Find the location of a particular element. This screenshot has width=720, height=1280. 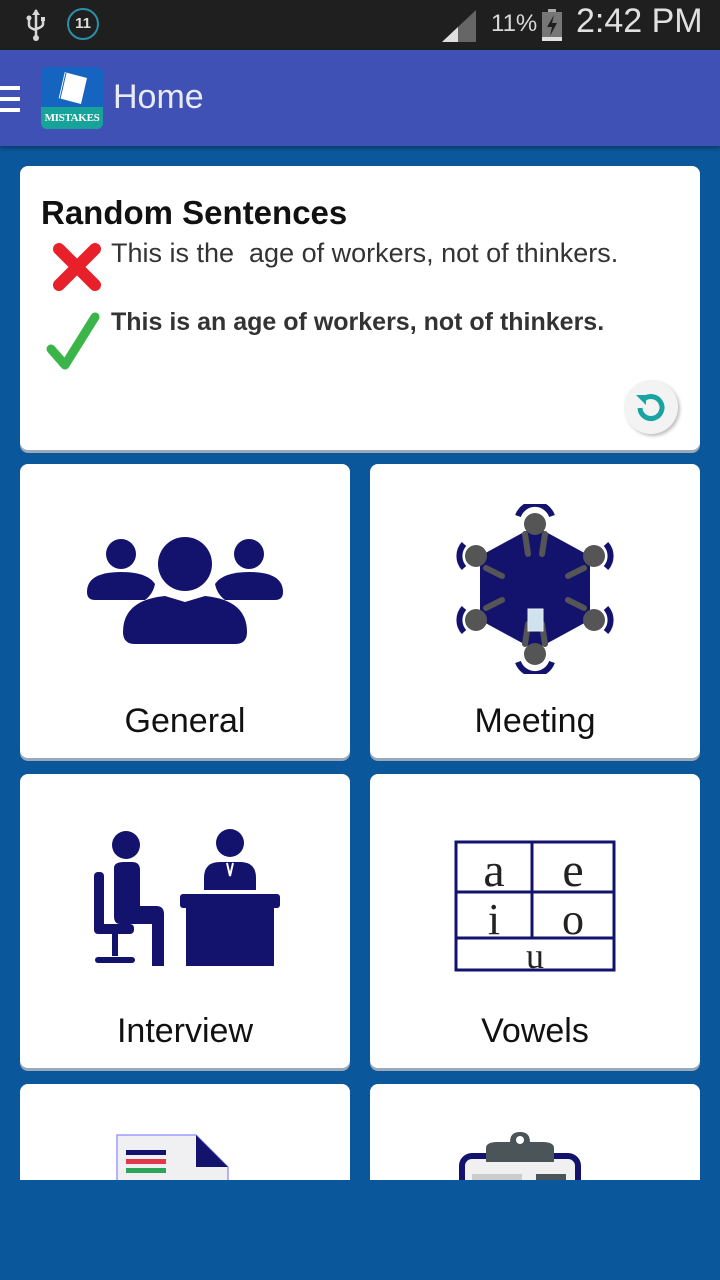

category-tile-clipboard is located at coordinates (535, 1132).